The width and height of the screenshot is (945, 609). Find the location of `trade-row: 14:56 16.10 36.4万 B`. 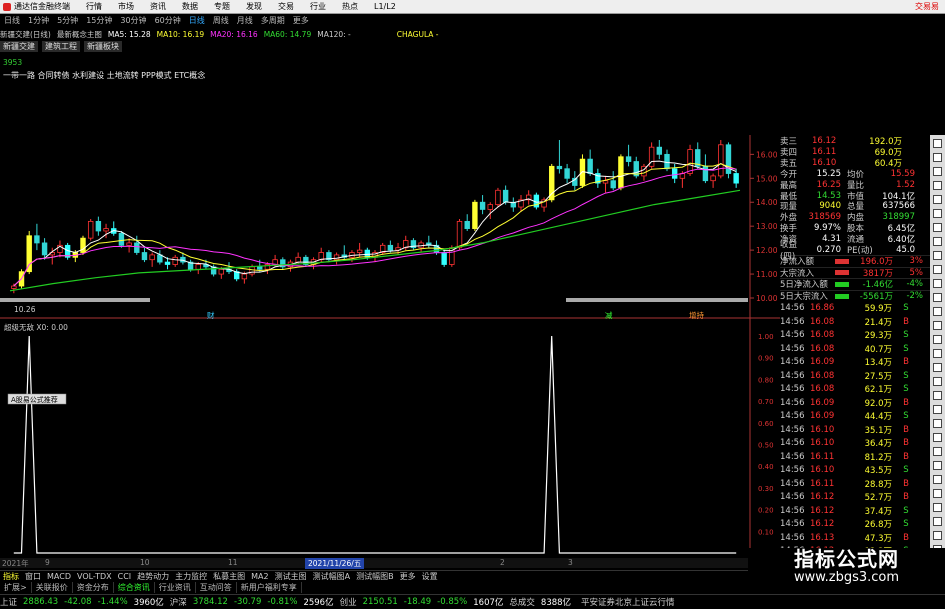

trade-row: 14:56 16.10 36.4万 B is located at coordinates (855, 443).